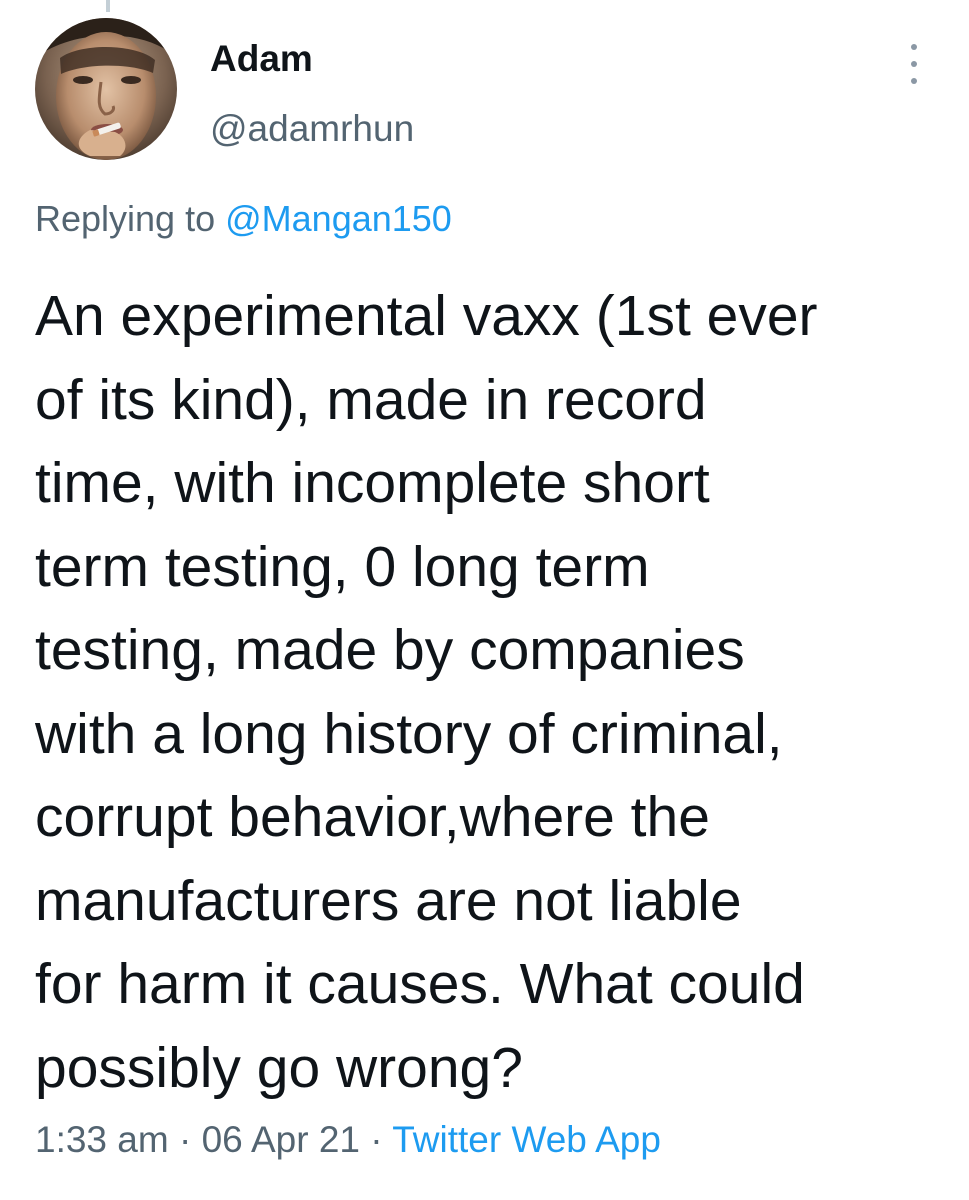 This screenshot has height=1200, width=969. I want to click on tweet-text-line: manufacturers are not liable, so click(388, 900).